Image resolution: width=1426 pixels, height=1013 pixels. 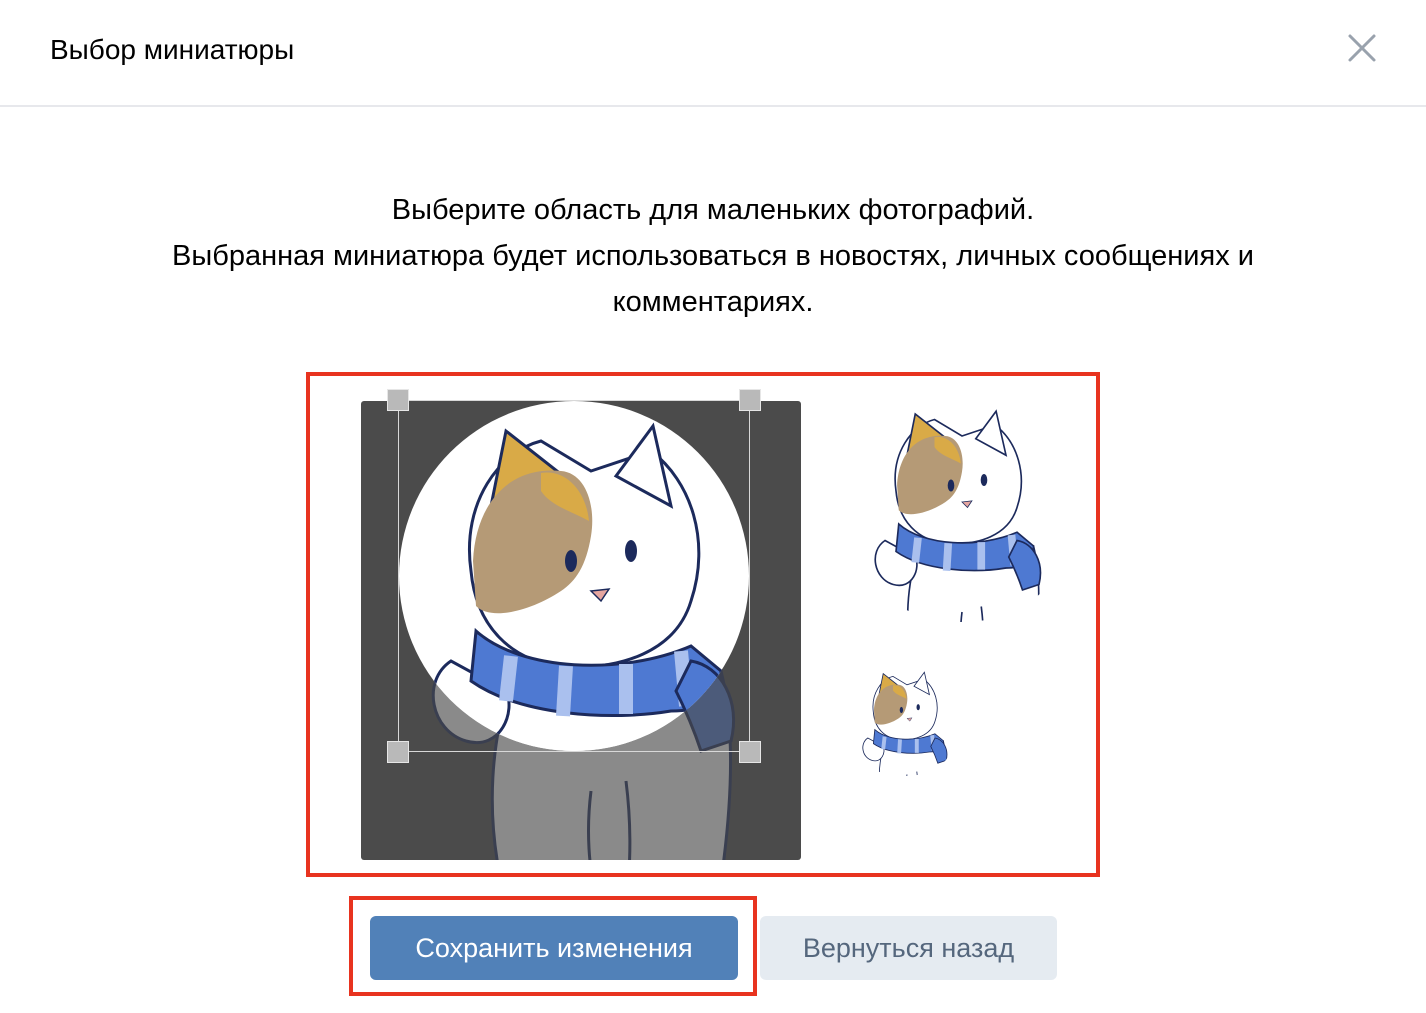 What do you see at coordinates (554, 948) in the screenshot?
I see `save-changes-button: Сохранить изменения` at bounding box center [554, 948].